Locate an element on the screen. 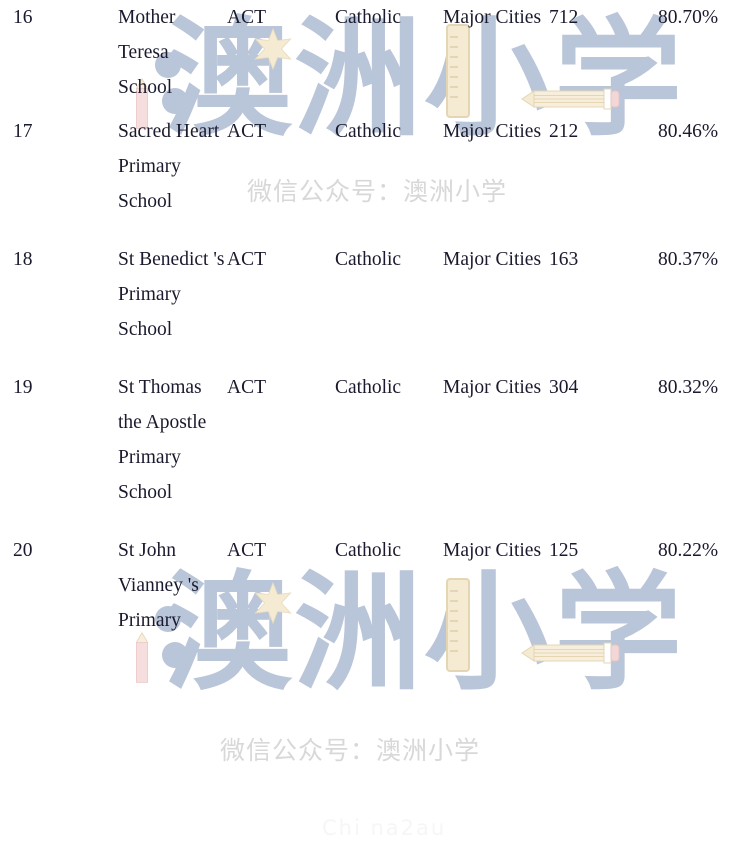  cell-score: 80.70% is located at coordinates (688, 17).